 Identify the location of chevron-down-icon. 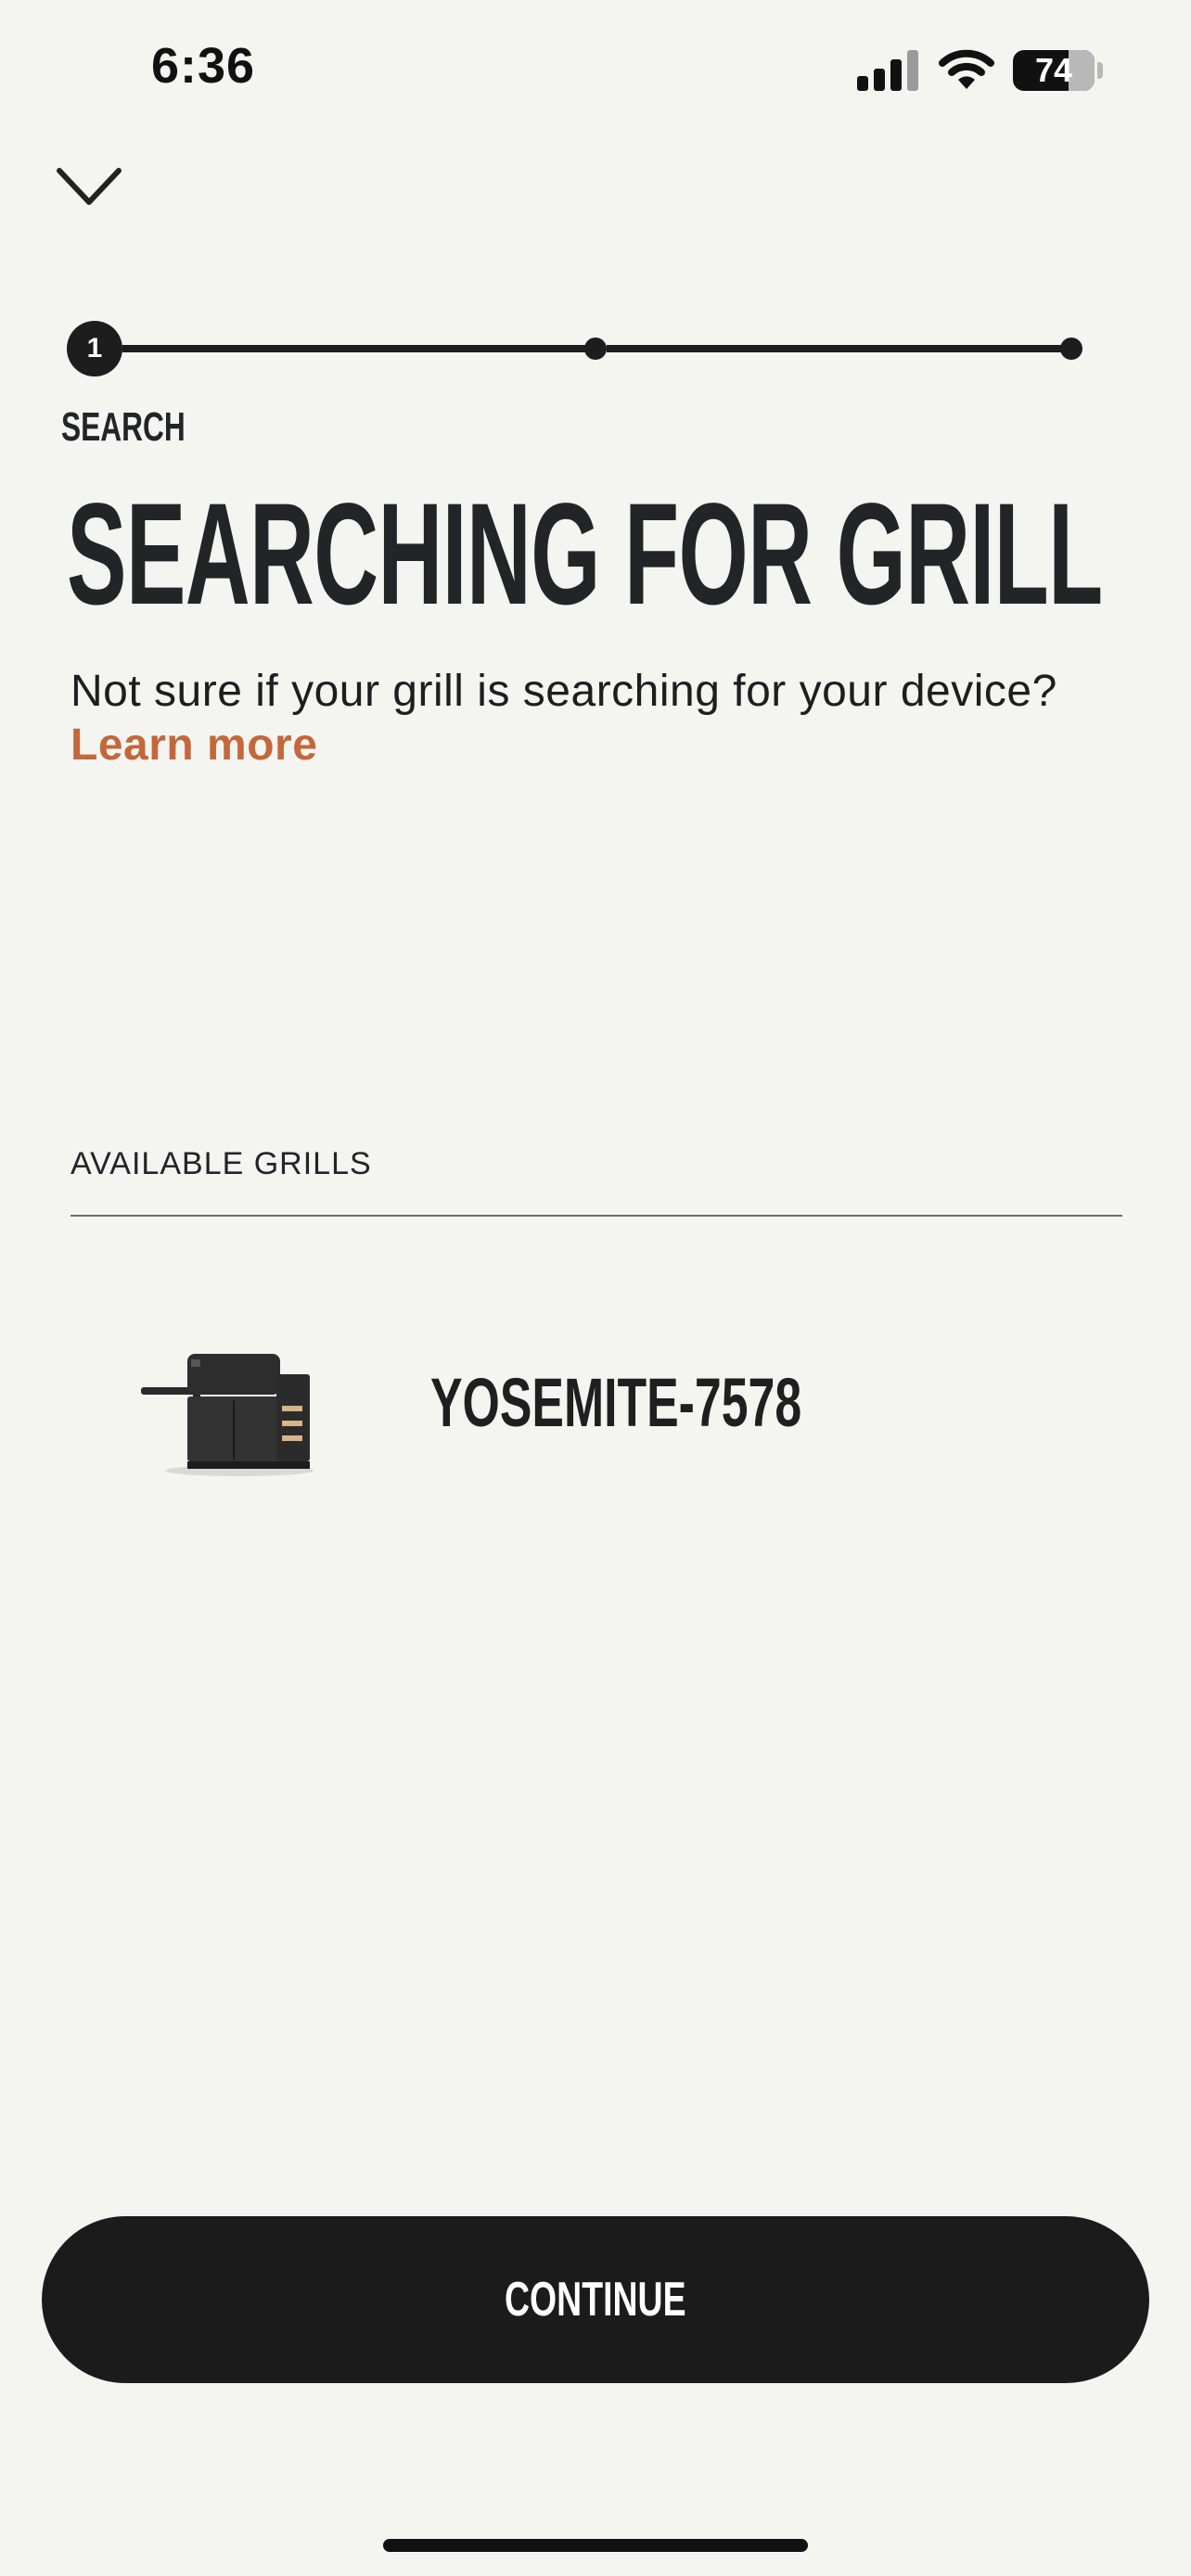
(89, 187).